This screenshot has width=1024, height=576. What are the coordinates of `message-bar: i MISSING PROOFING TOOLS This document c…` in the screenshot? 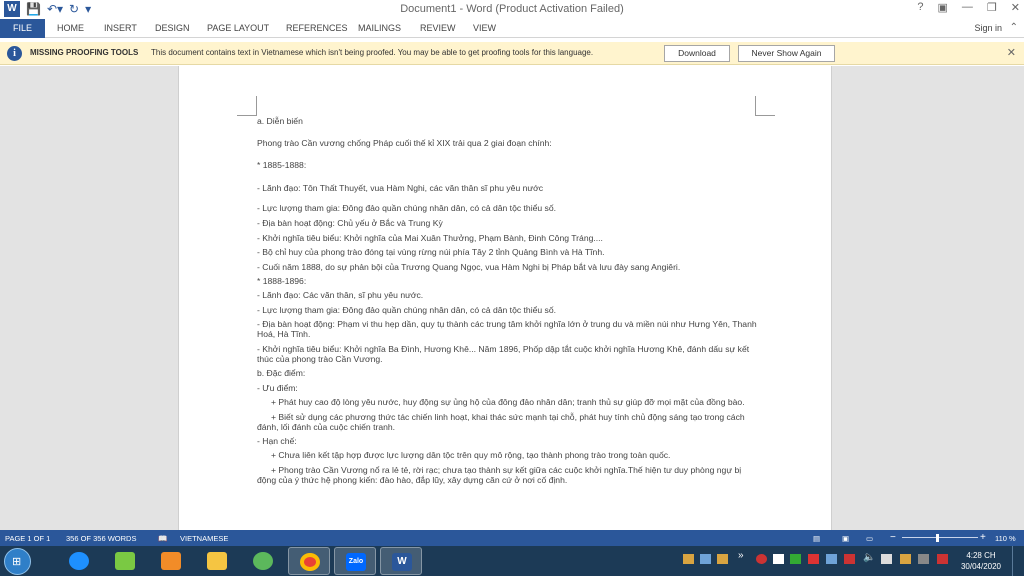 It's located at (512, 53).